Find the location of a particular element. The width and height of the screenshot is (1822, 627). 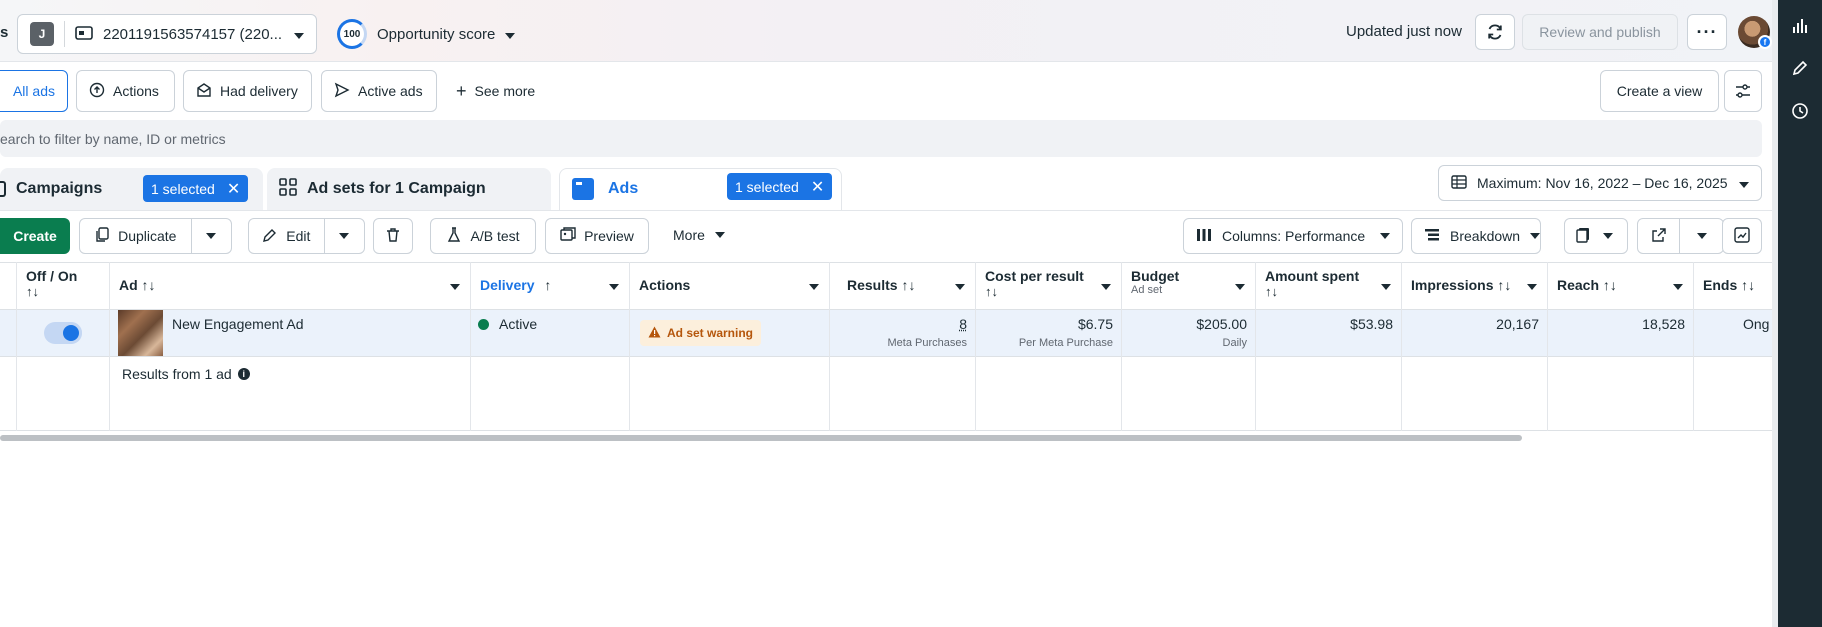

date-range-picker: Maximum: Nov 16, 2022 – Dec 16, 2025 is located at coordinates (1600, 183).